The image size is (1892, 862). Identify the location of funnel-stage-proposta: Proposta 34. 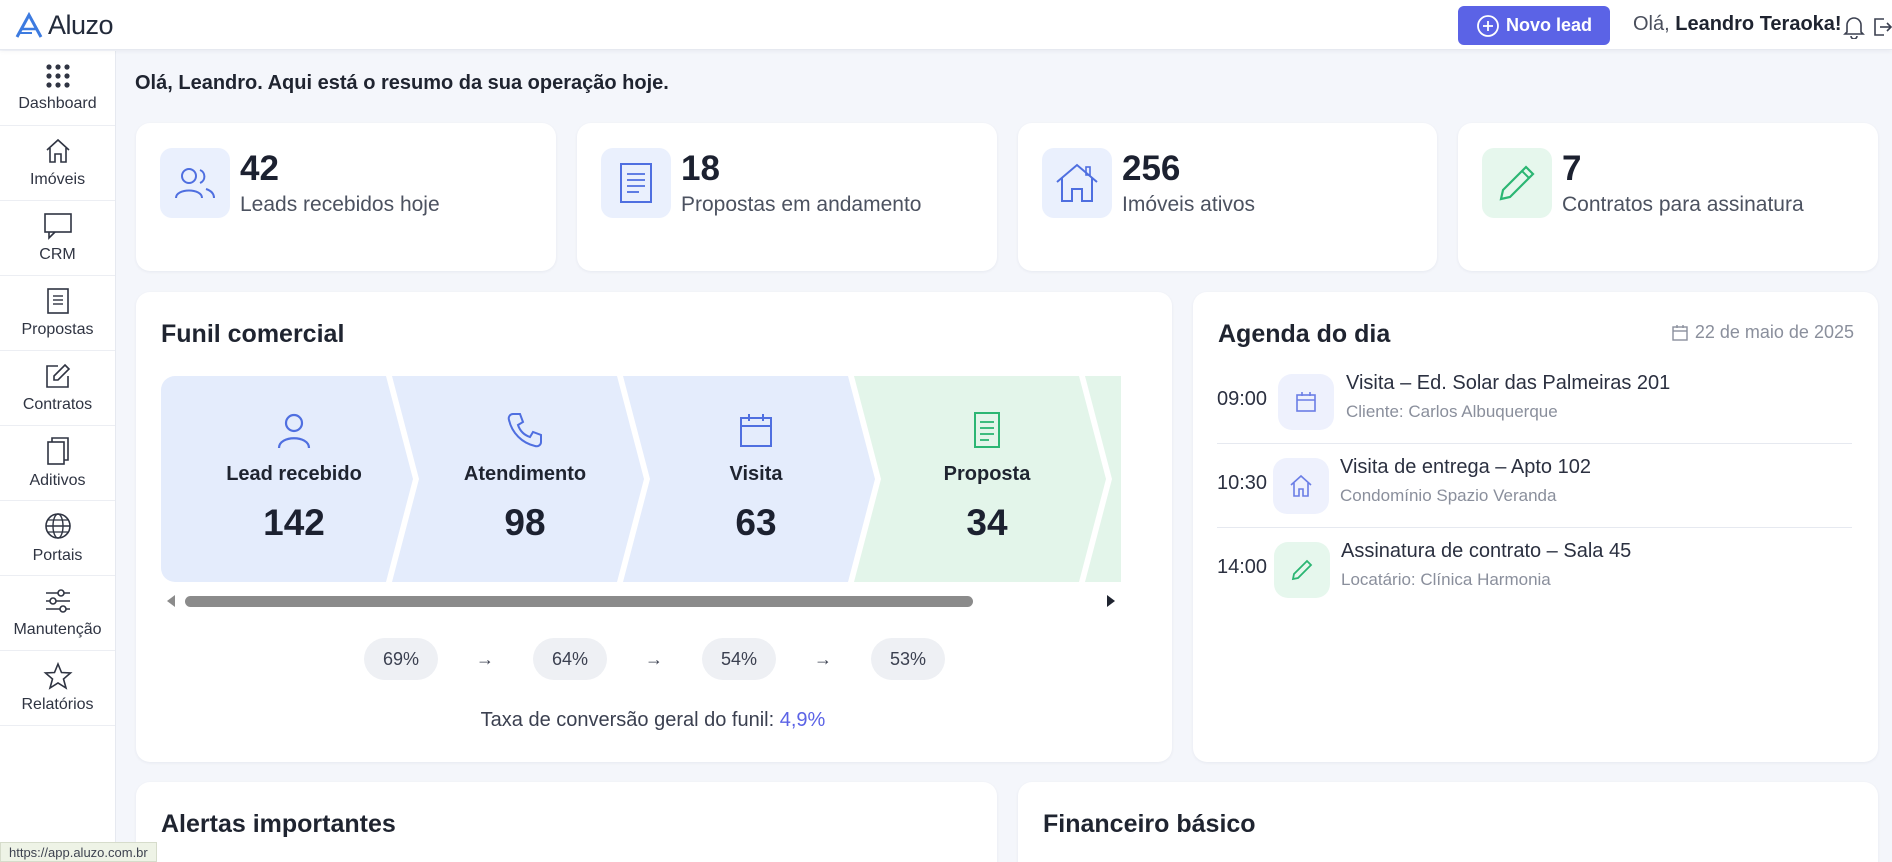
(981, 479).